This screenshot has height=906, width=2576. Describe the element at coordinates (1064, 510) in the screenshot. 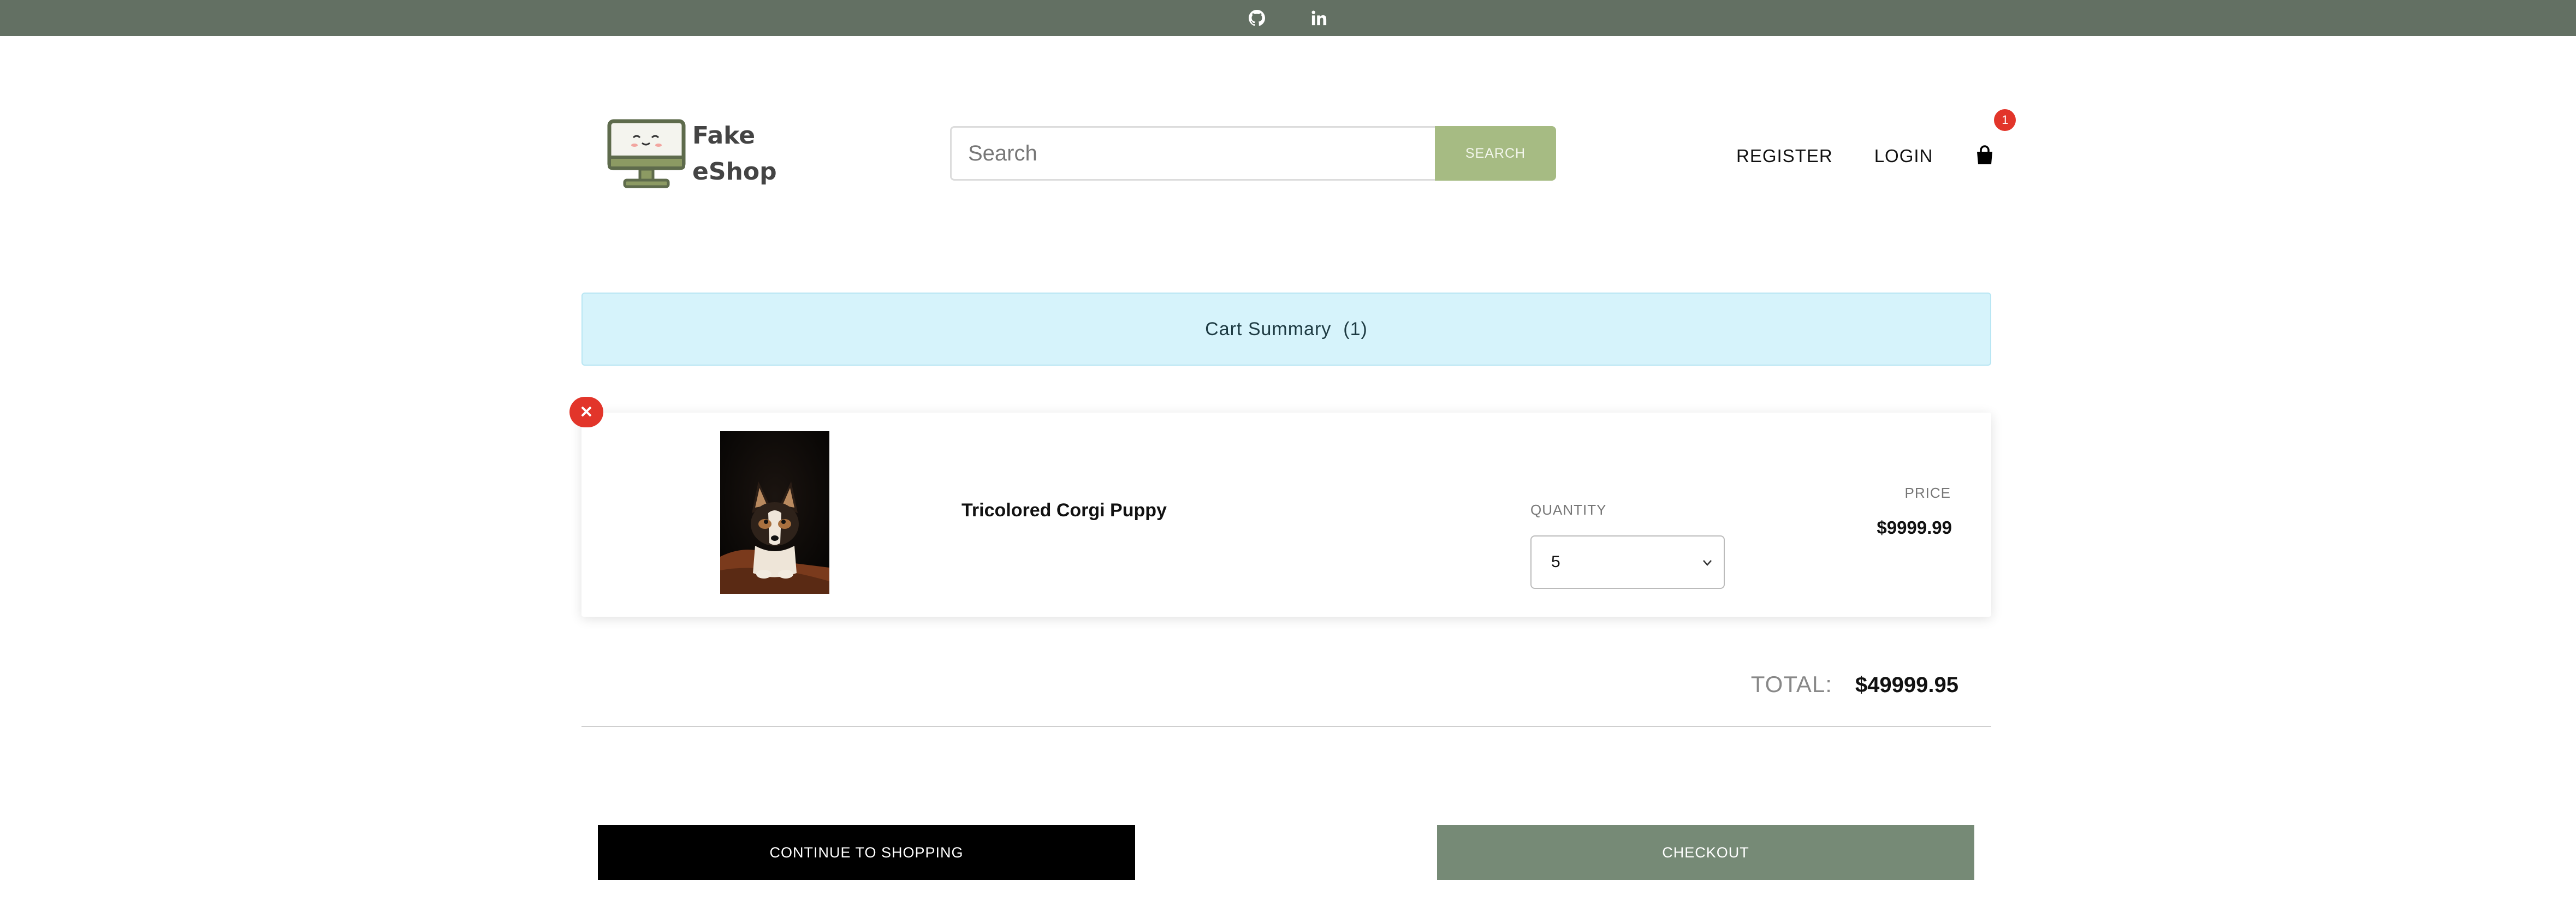

I see `product-name: Tricolored Corgi Puppy` at that location.